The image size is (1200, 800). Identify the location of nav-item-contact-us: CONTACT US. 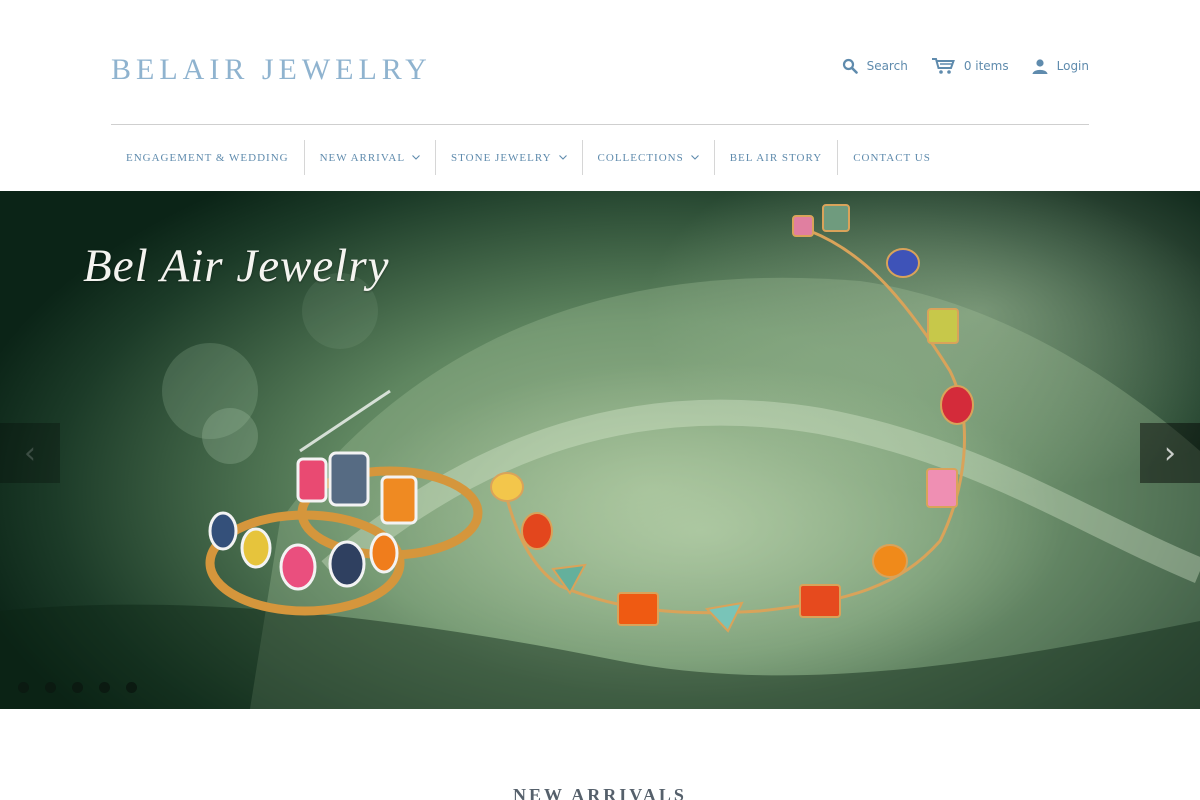
(891, 157).